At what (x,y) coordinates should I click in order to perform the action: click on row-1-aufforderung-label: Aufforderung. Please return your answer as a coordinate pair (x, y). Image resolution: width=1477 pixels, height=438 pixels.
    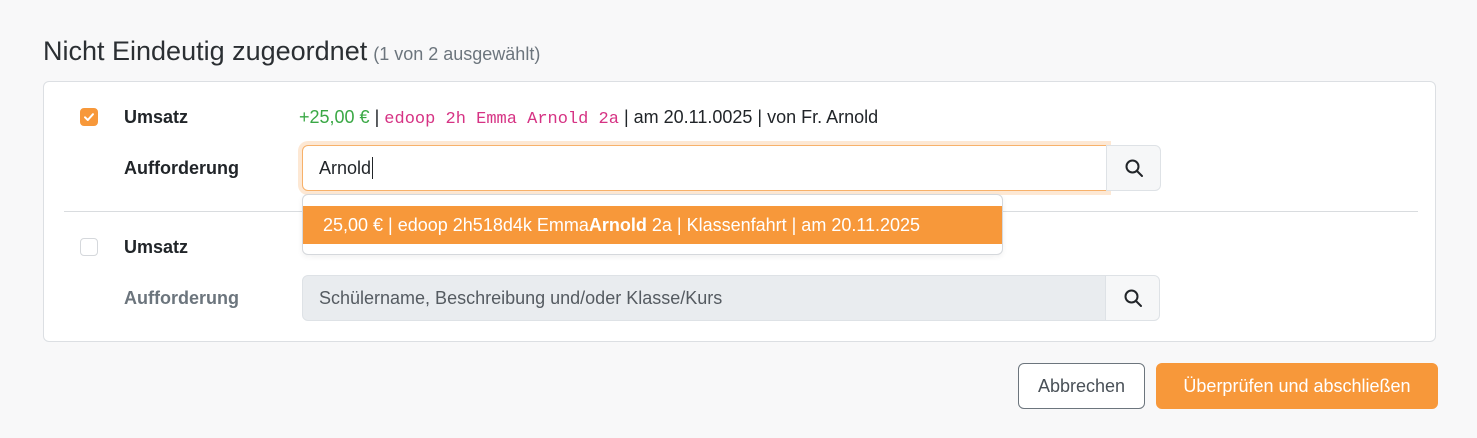
    Looking at the image, I should click on (181, 168).